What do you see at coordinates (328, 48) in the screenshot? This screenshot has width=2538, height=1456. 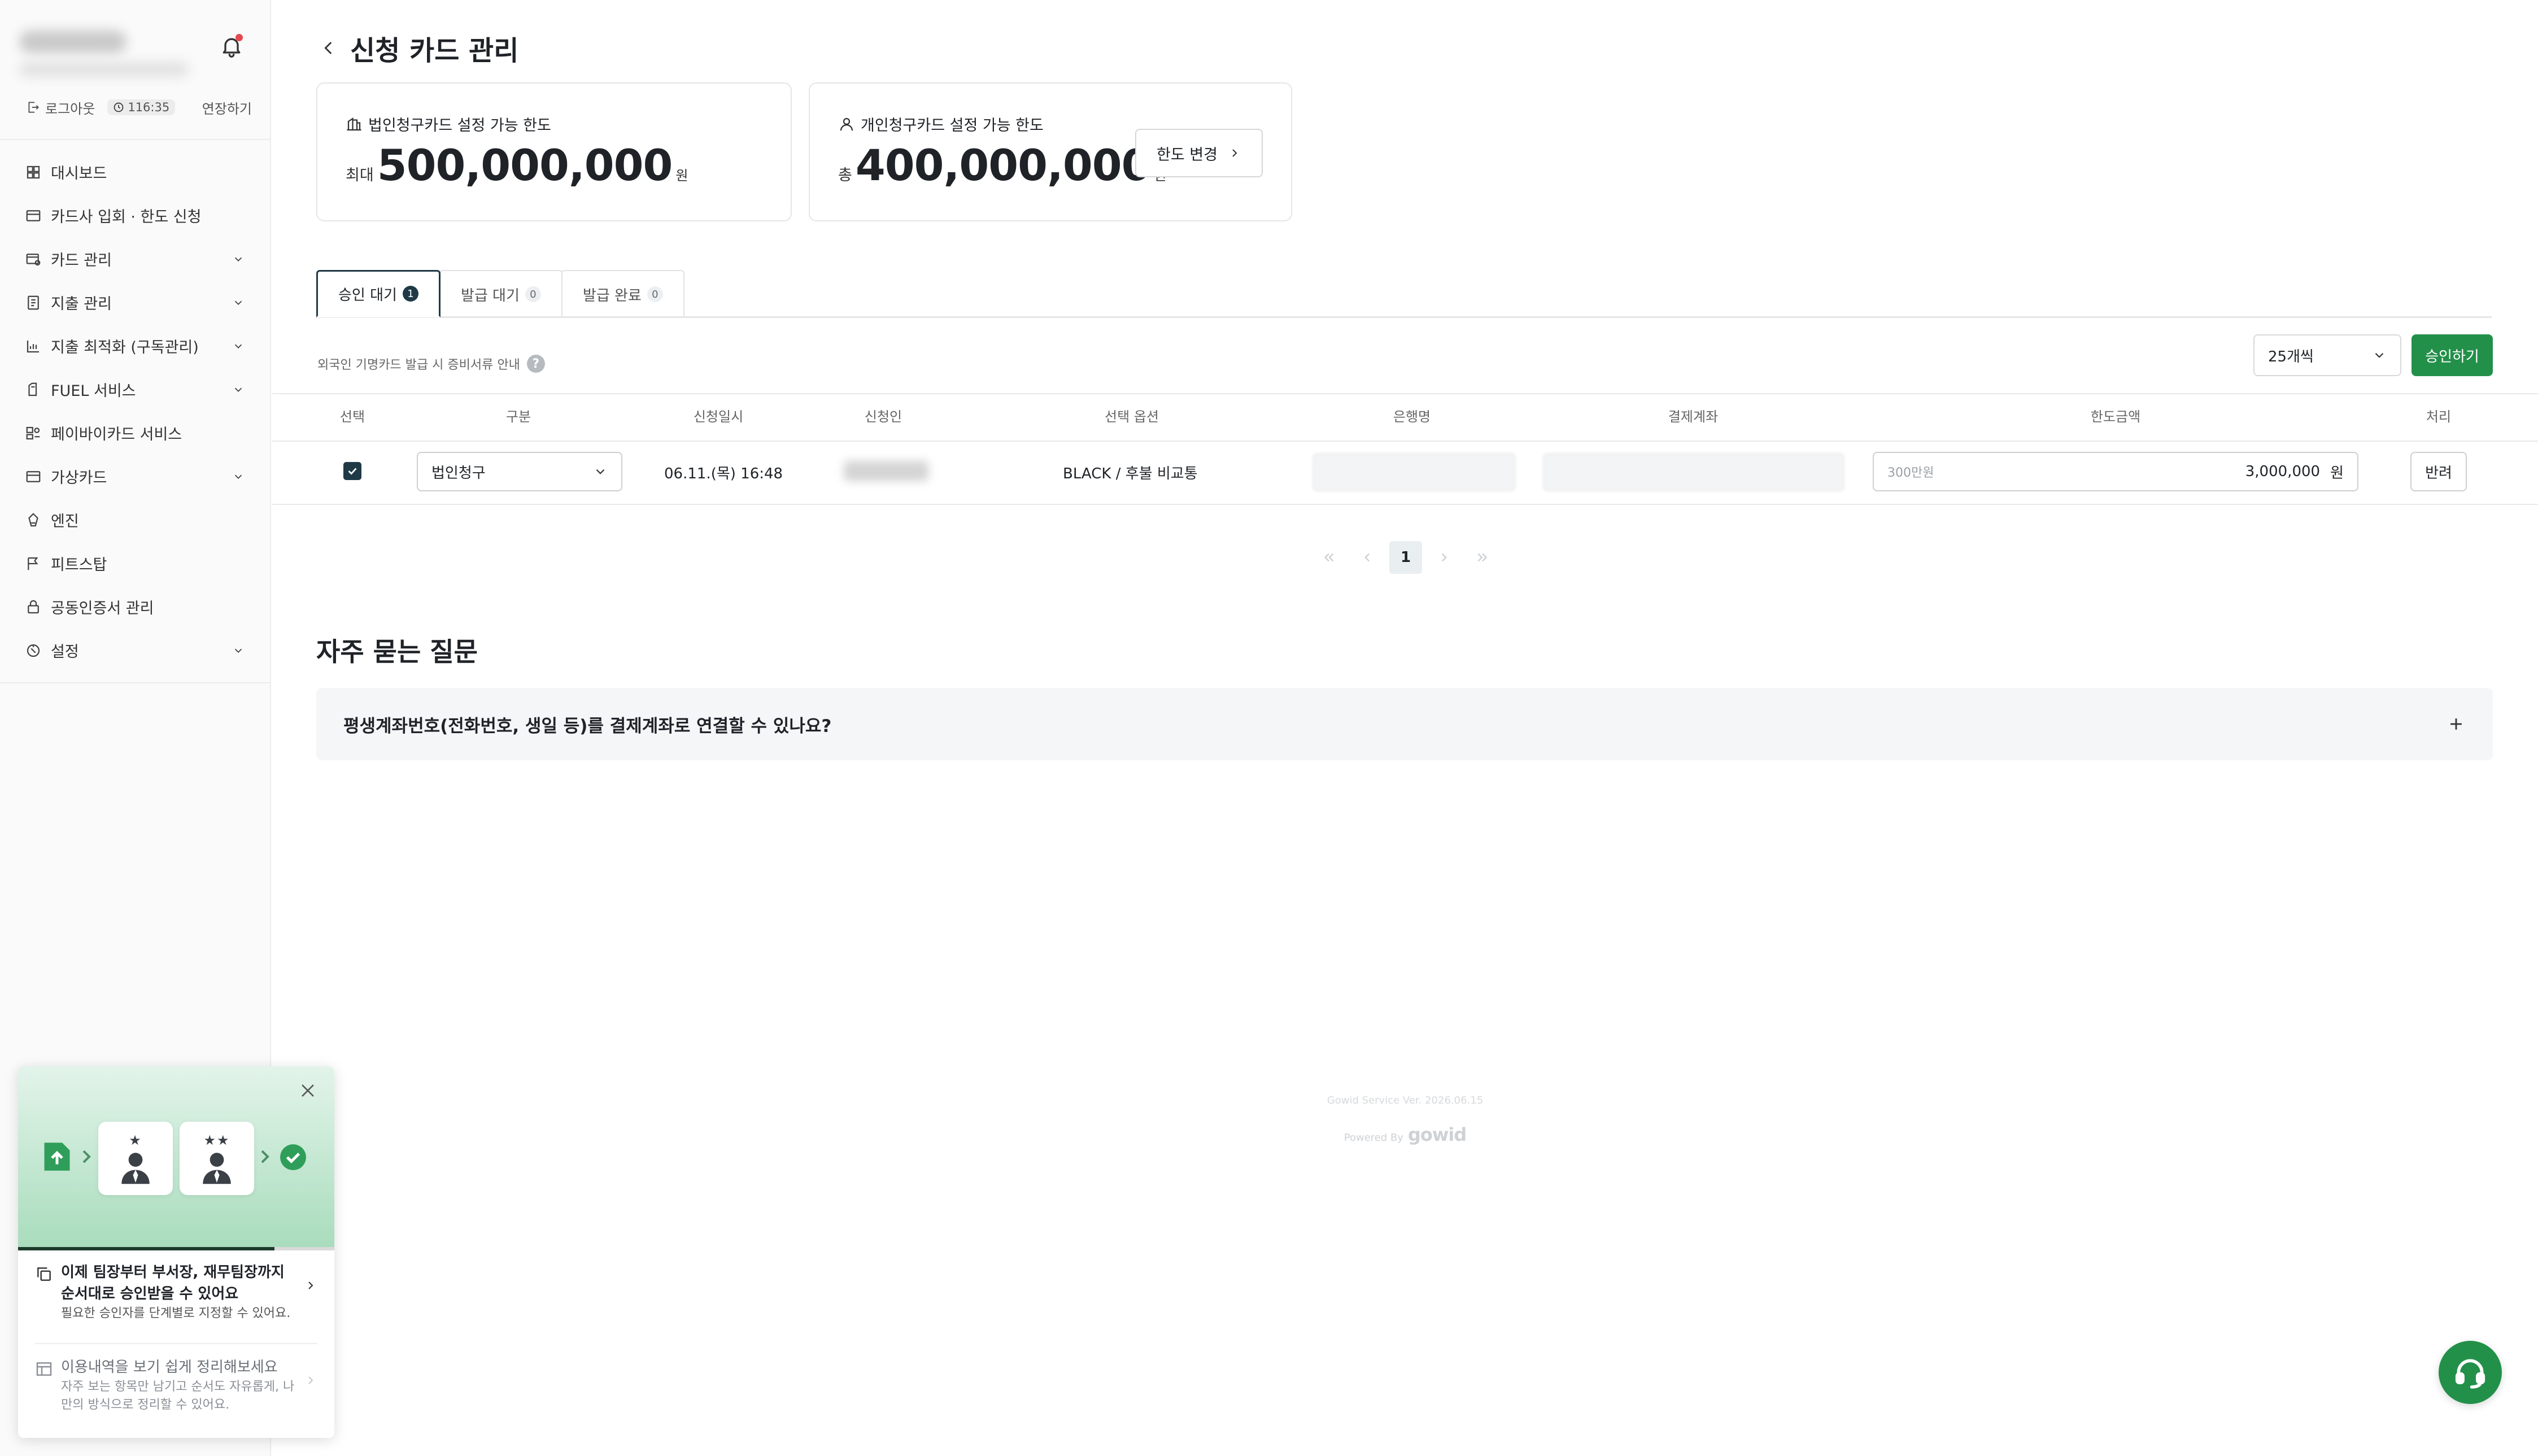 I see `back-icon` at bounding box center [328, 48].